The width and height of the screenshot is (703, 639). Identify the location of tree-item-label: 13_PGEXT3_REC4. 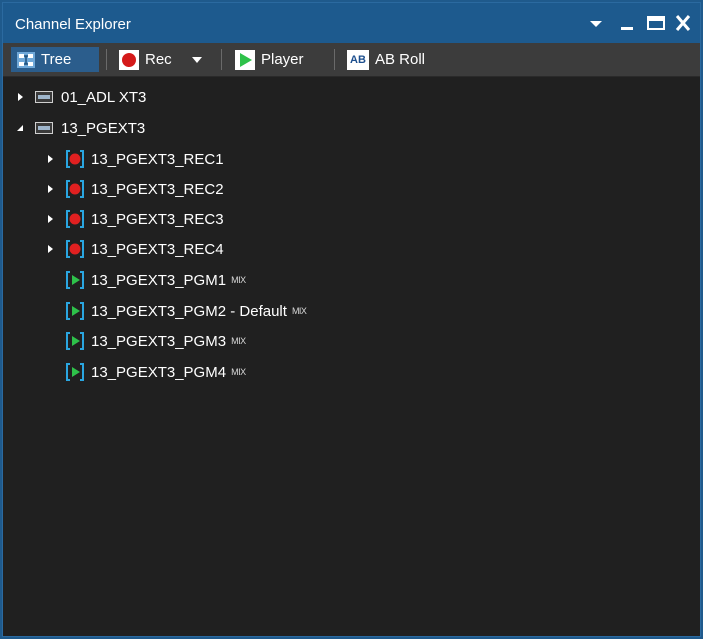
(157, 249).